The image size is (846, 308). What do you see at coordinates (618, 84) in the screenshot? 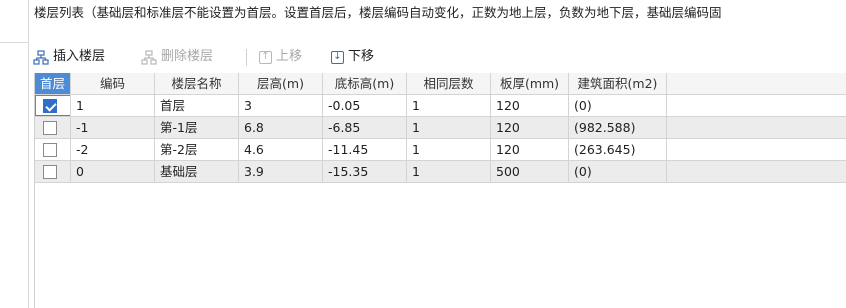
I see `column-header-building-area: 建筑面积(m2)` at bounding box center [618, 84].